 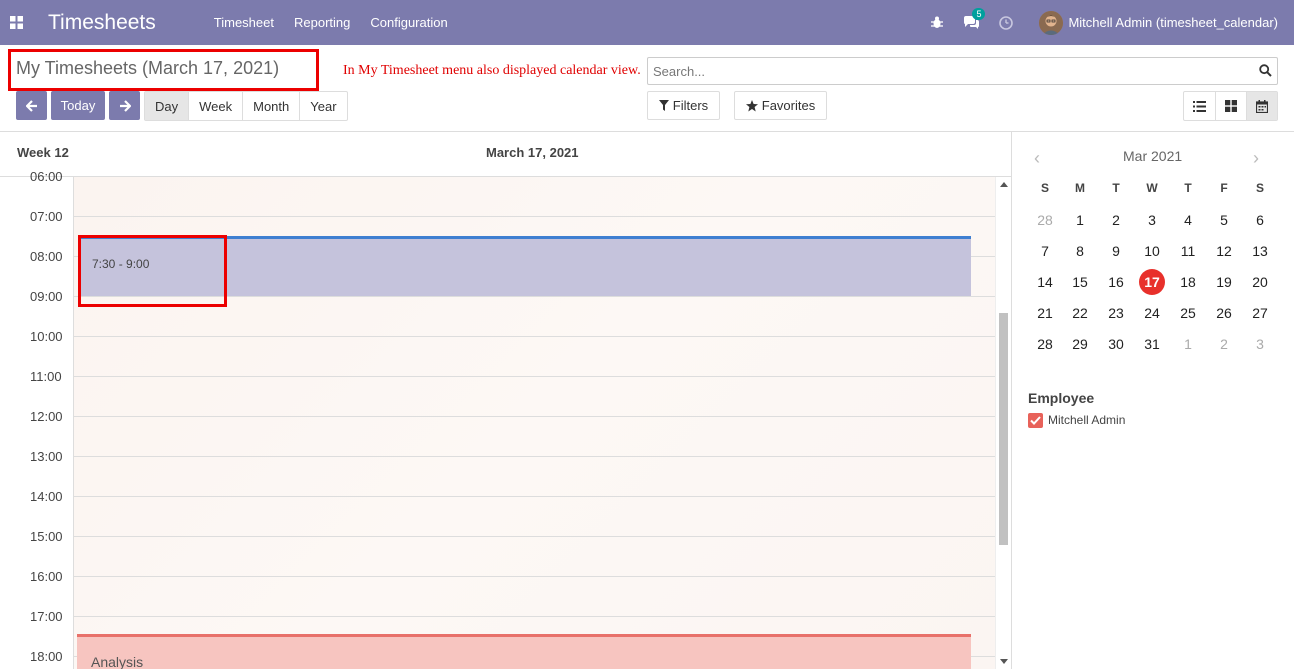 I want to click on prev-button, so click(x=31, y=105).